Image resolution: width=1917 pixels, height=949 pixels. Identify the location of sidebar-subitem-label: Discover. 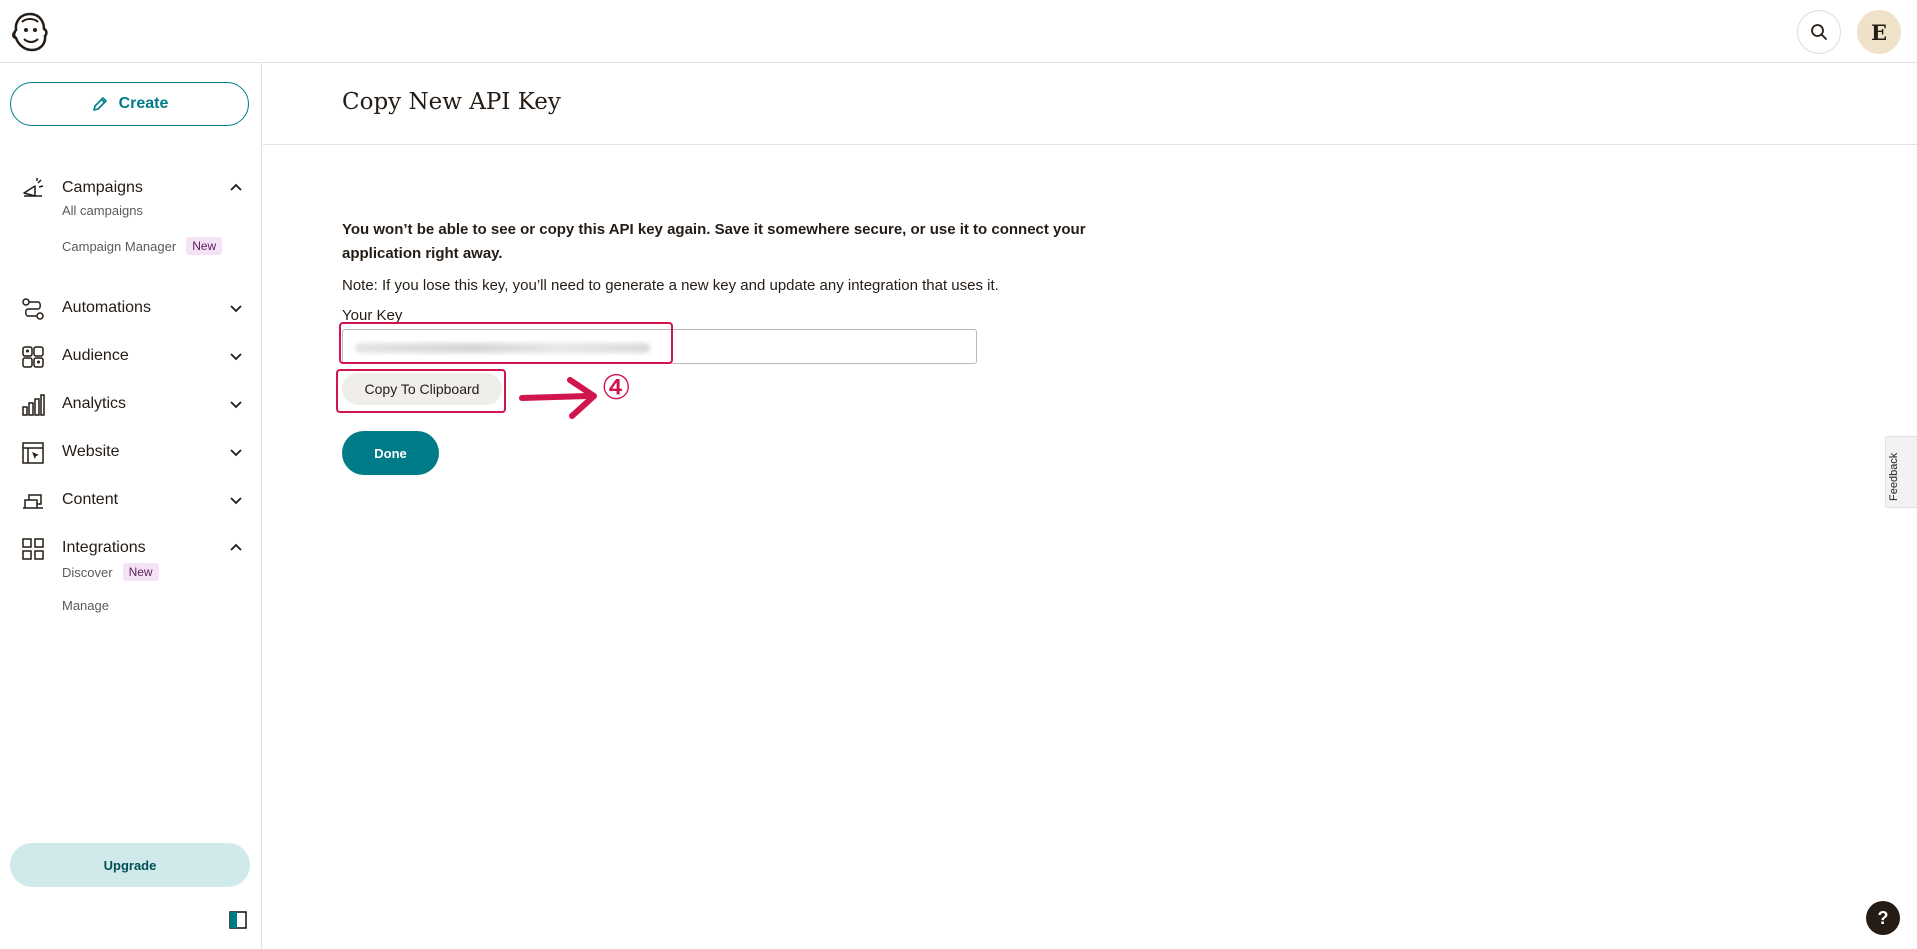
(87, 572).